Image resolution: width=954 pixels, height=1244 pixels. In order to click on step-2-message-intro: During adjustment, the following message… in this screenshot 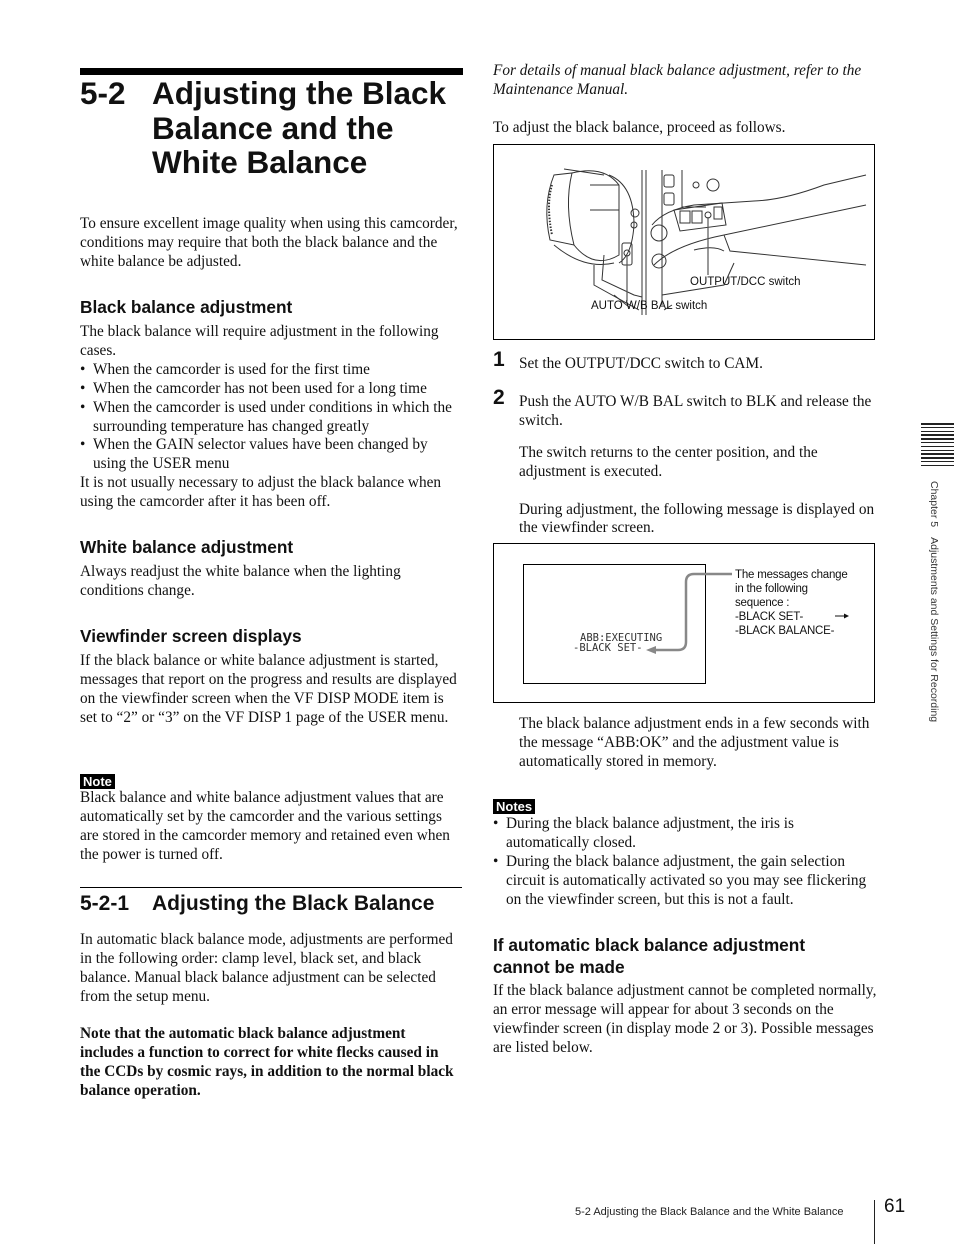, I will do `click(697, 518)`.